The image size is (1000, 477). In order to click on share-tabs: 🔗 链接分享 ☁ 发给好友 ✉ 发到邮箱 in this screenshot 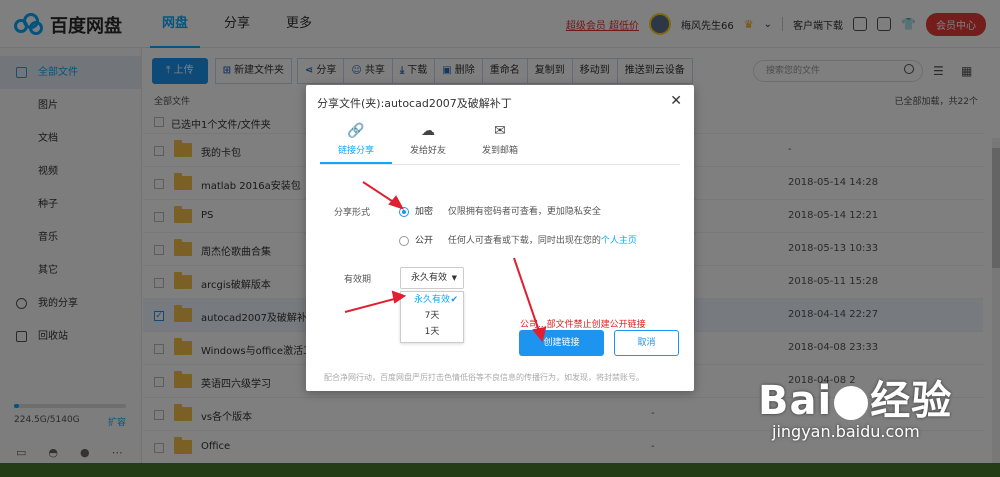, I will do `click(500, 143)`.